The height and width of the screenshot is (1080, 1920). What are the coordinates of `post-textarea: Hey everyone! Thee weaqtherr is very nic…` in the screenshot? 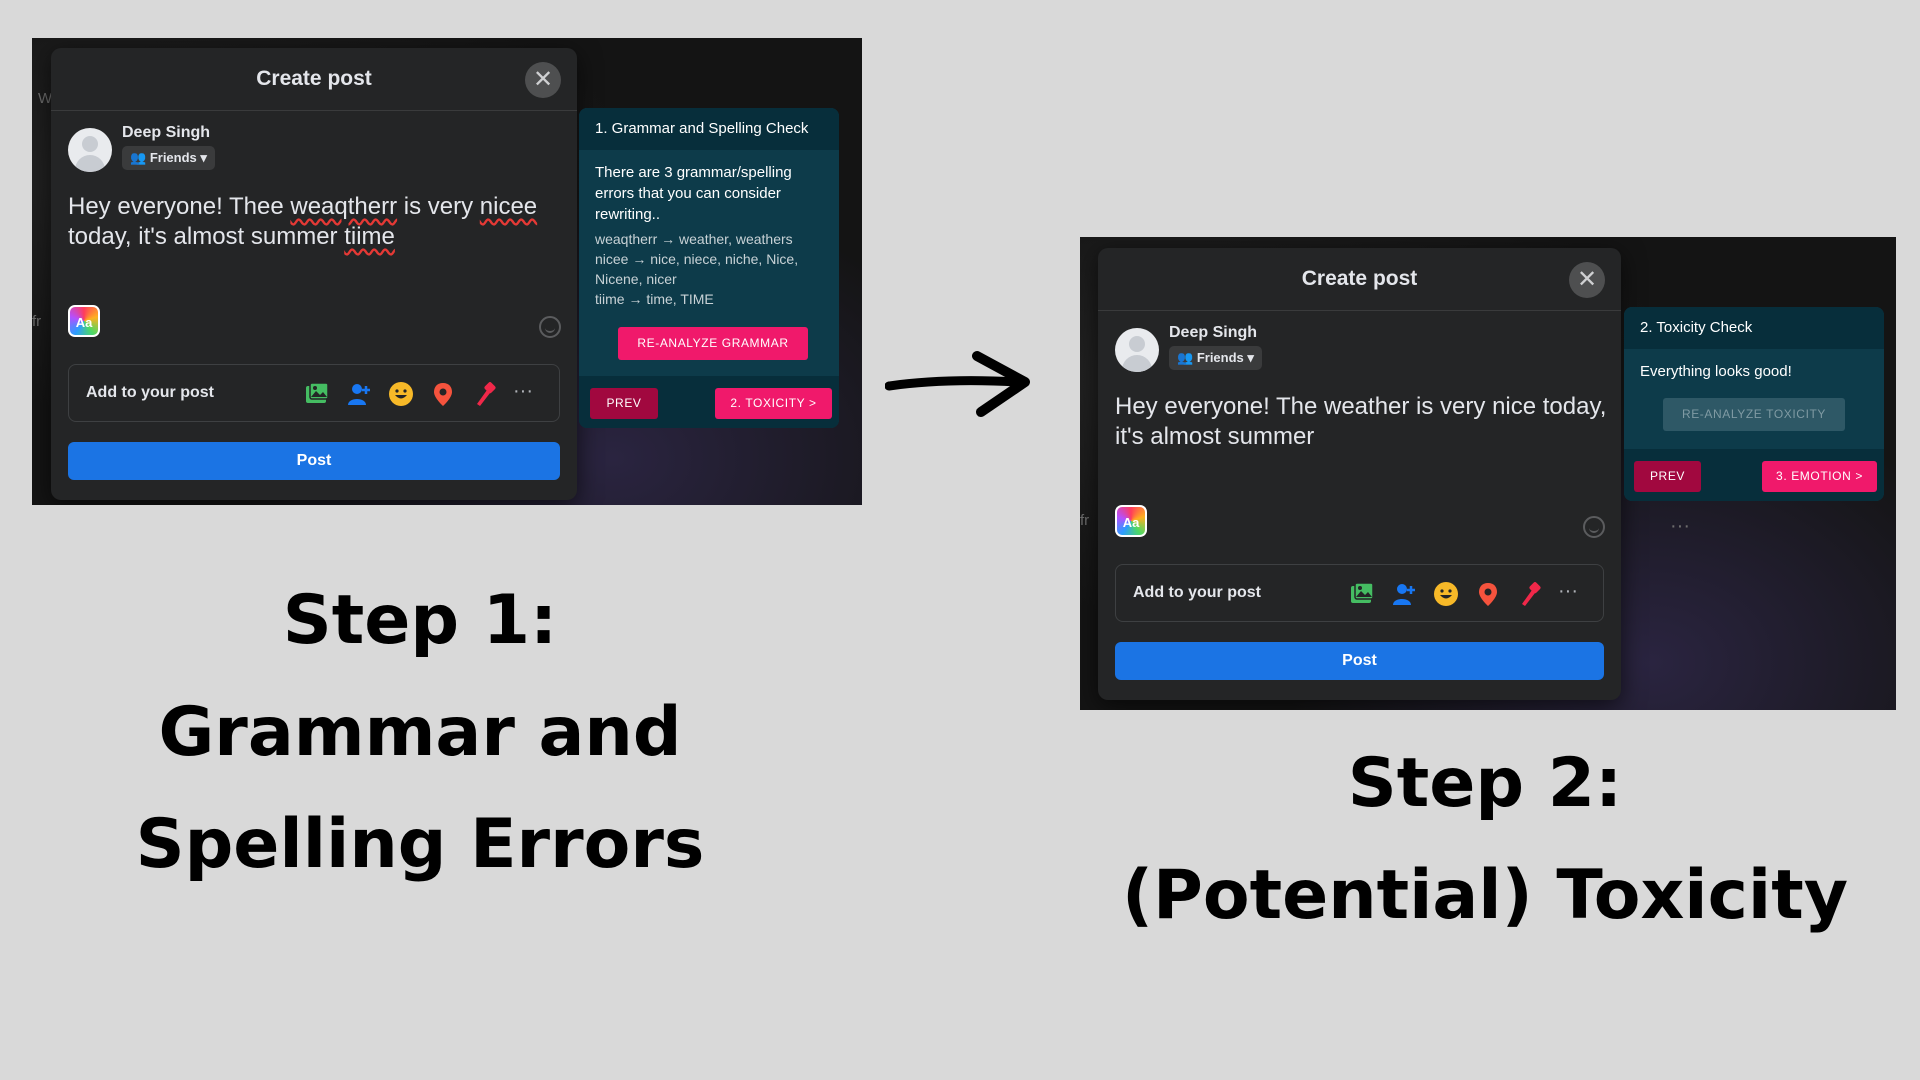 It's located at (313, 222).